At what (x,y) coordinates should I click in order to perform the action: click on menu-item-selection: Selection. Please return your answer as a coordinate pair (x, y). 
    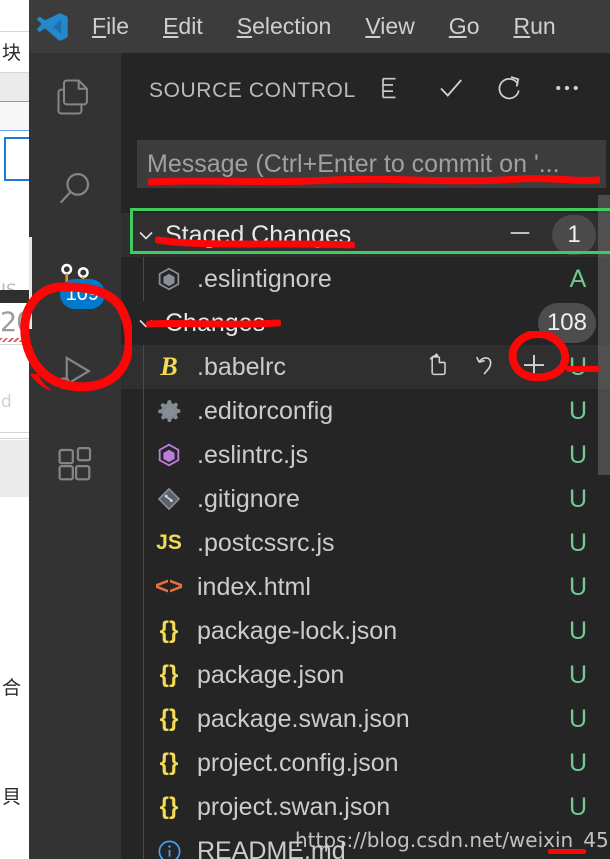
    Looking at the image, I should click on (284, 26).